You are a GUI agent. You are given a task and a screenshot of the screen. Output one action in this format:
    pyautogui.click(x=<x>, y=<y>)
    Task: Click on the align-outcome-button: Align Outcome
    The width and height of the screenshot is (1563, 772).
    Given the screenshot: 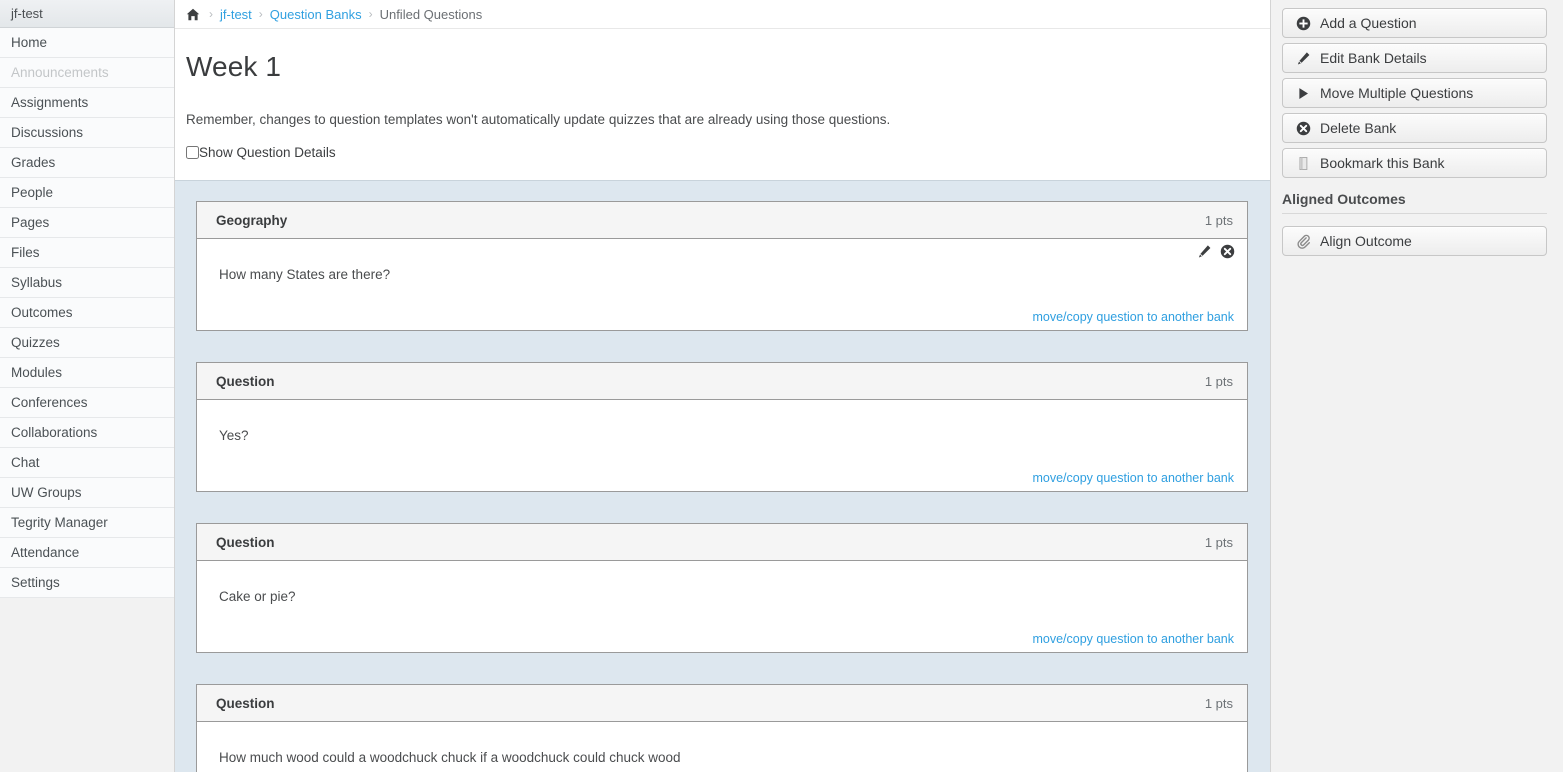 What is the action you would take?
    pyautogui.click(x=1414, y=241)
    